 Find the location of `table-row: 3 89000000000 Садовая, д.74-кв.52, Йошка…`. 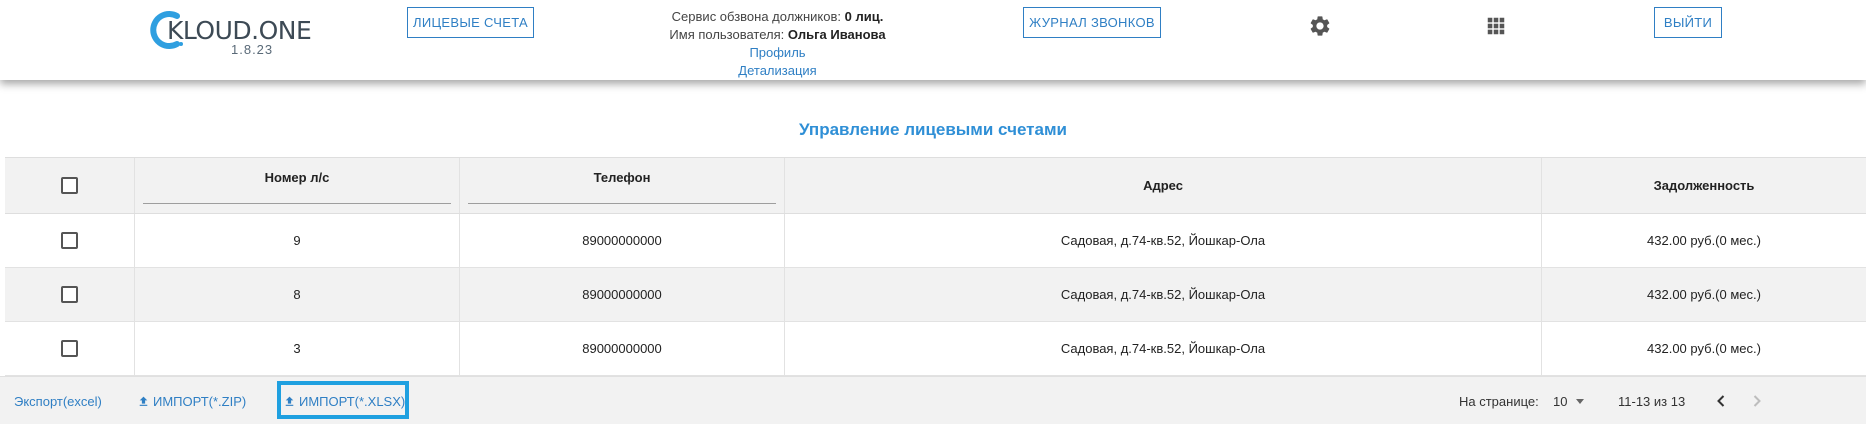

table-row: 3 89000000000 Садовая, д.74-кв.52, Йошка… is located at coordinates (935, 349).